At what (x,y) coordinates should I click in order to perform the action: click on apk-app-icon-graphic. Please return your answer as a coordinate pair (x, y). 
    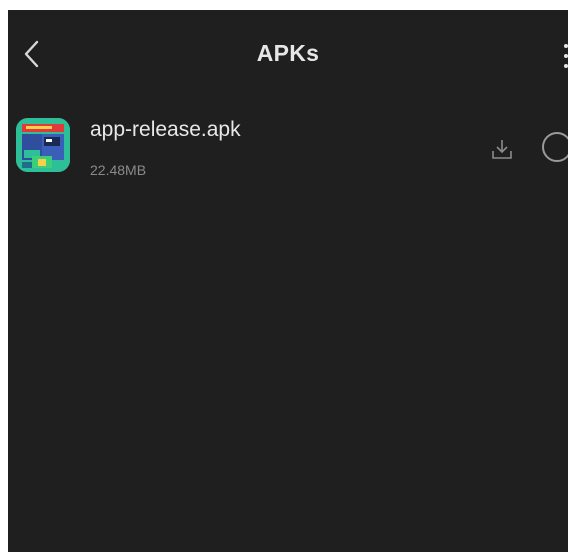
    Looking at the image, I should click on (43, 145).